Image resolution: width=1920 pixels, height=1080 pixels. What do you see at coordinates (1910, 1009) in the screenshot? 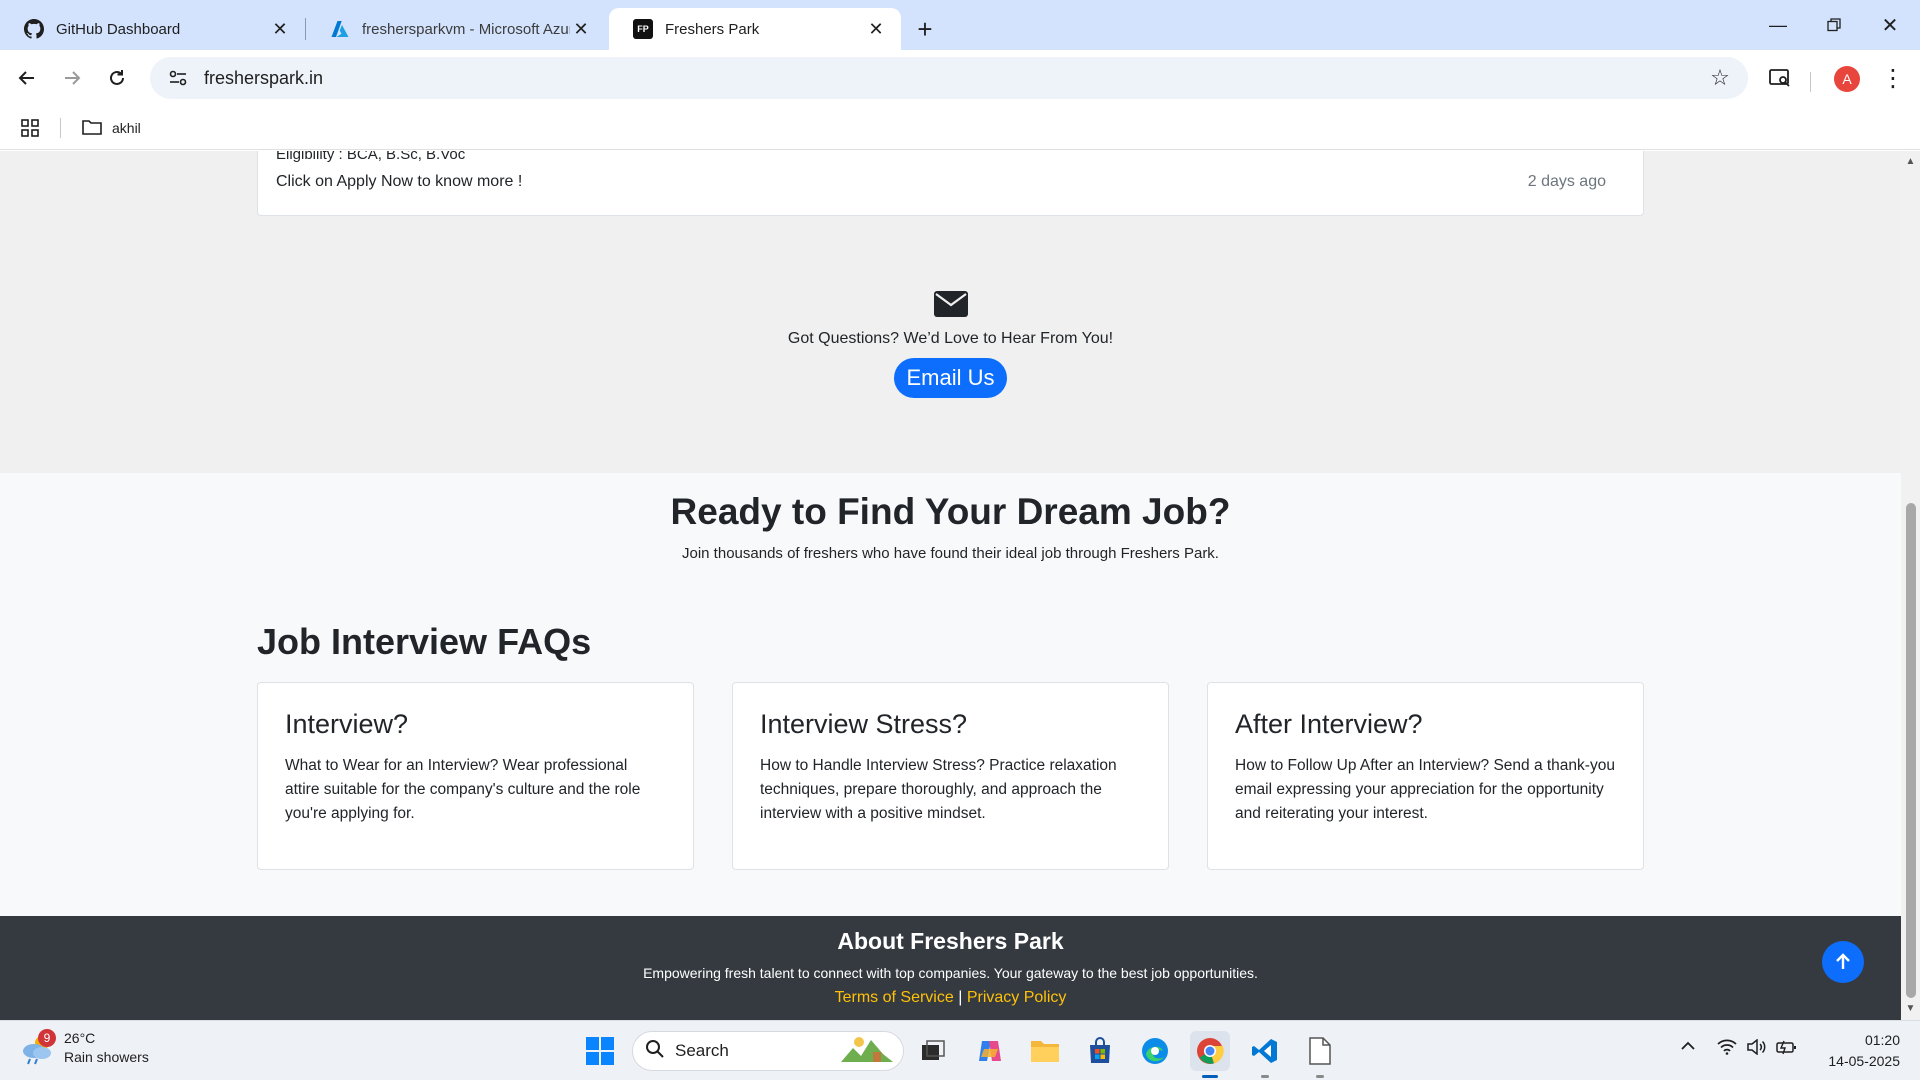
I see `scroll-down-arrow: ▼` at bounding box center [1910, 1009].